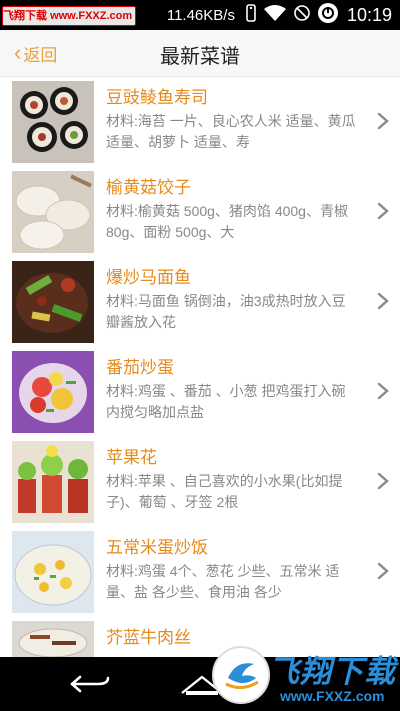 The image size is (400, 711). What do you see at coordinates (328, 15) in the screenshot?
I see `sync-icon` at bounding box center [328, 15].